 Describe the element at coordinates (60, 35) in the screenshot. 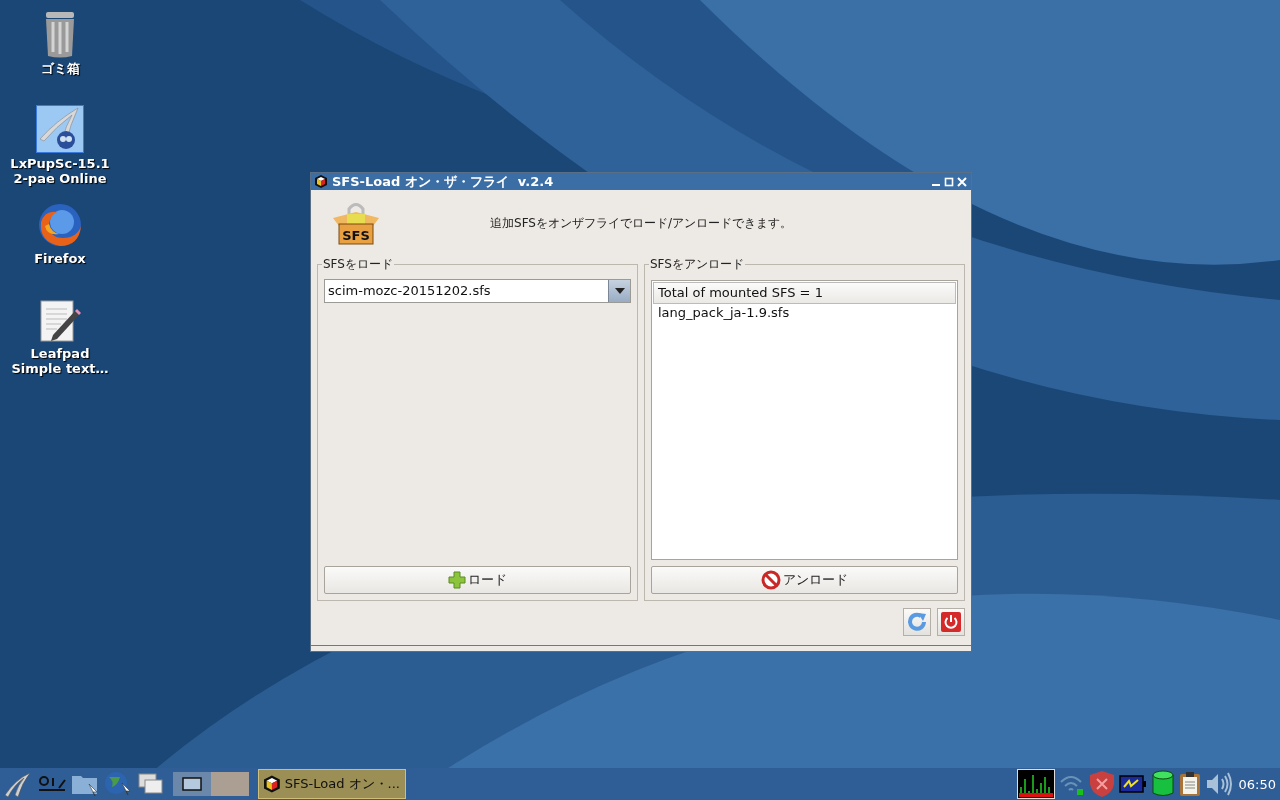

I see `trash-icon` at that location.